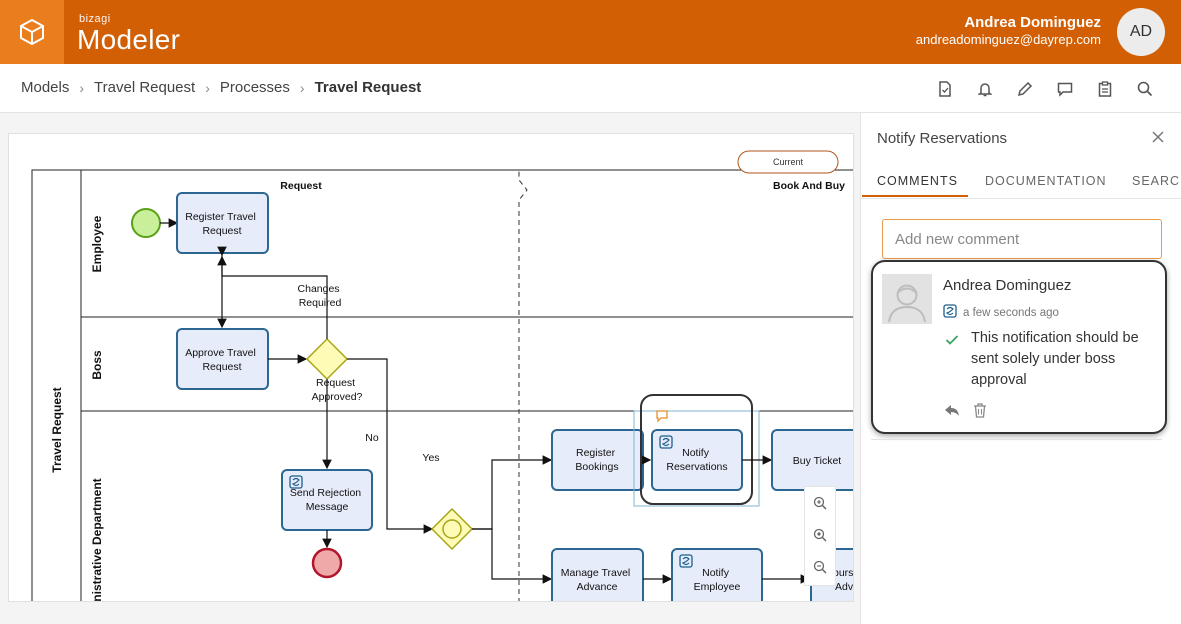 The image size is (1181, 624). I want to click on comment-actions, so click(966, 410).